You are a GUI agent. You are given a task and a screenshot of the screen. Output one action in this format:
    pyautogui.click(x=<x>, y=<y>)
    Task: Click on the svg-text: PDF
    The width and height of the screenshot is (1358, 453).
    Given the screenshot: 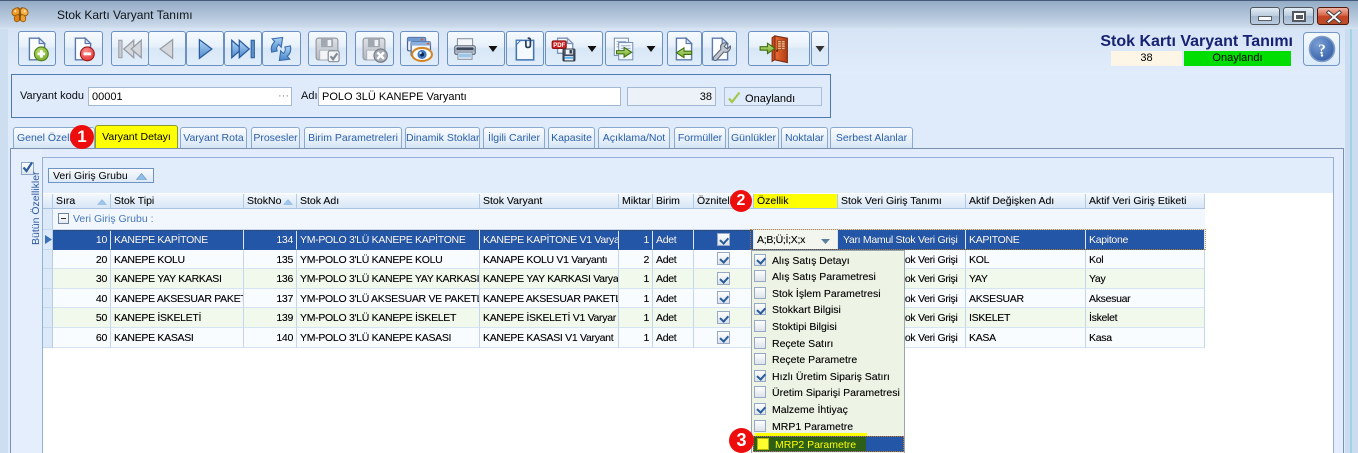 What is the action you would take?
    pyautogui.click(x=559, y=45)
    